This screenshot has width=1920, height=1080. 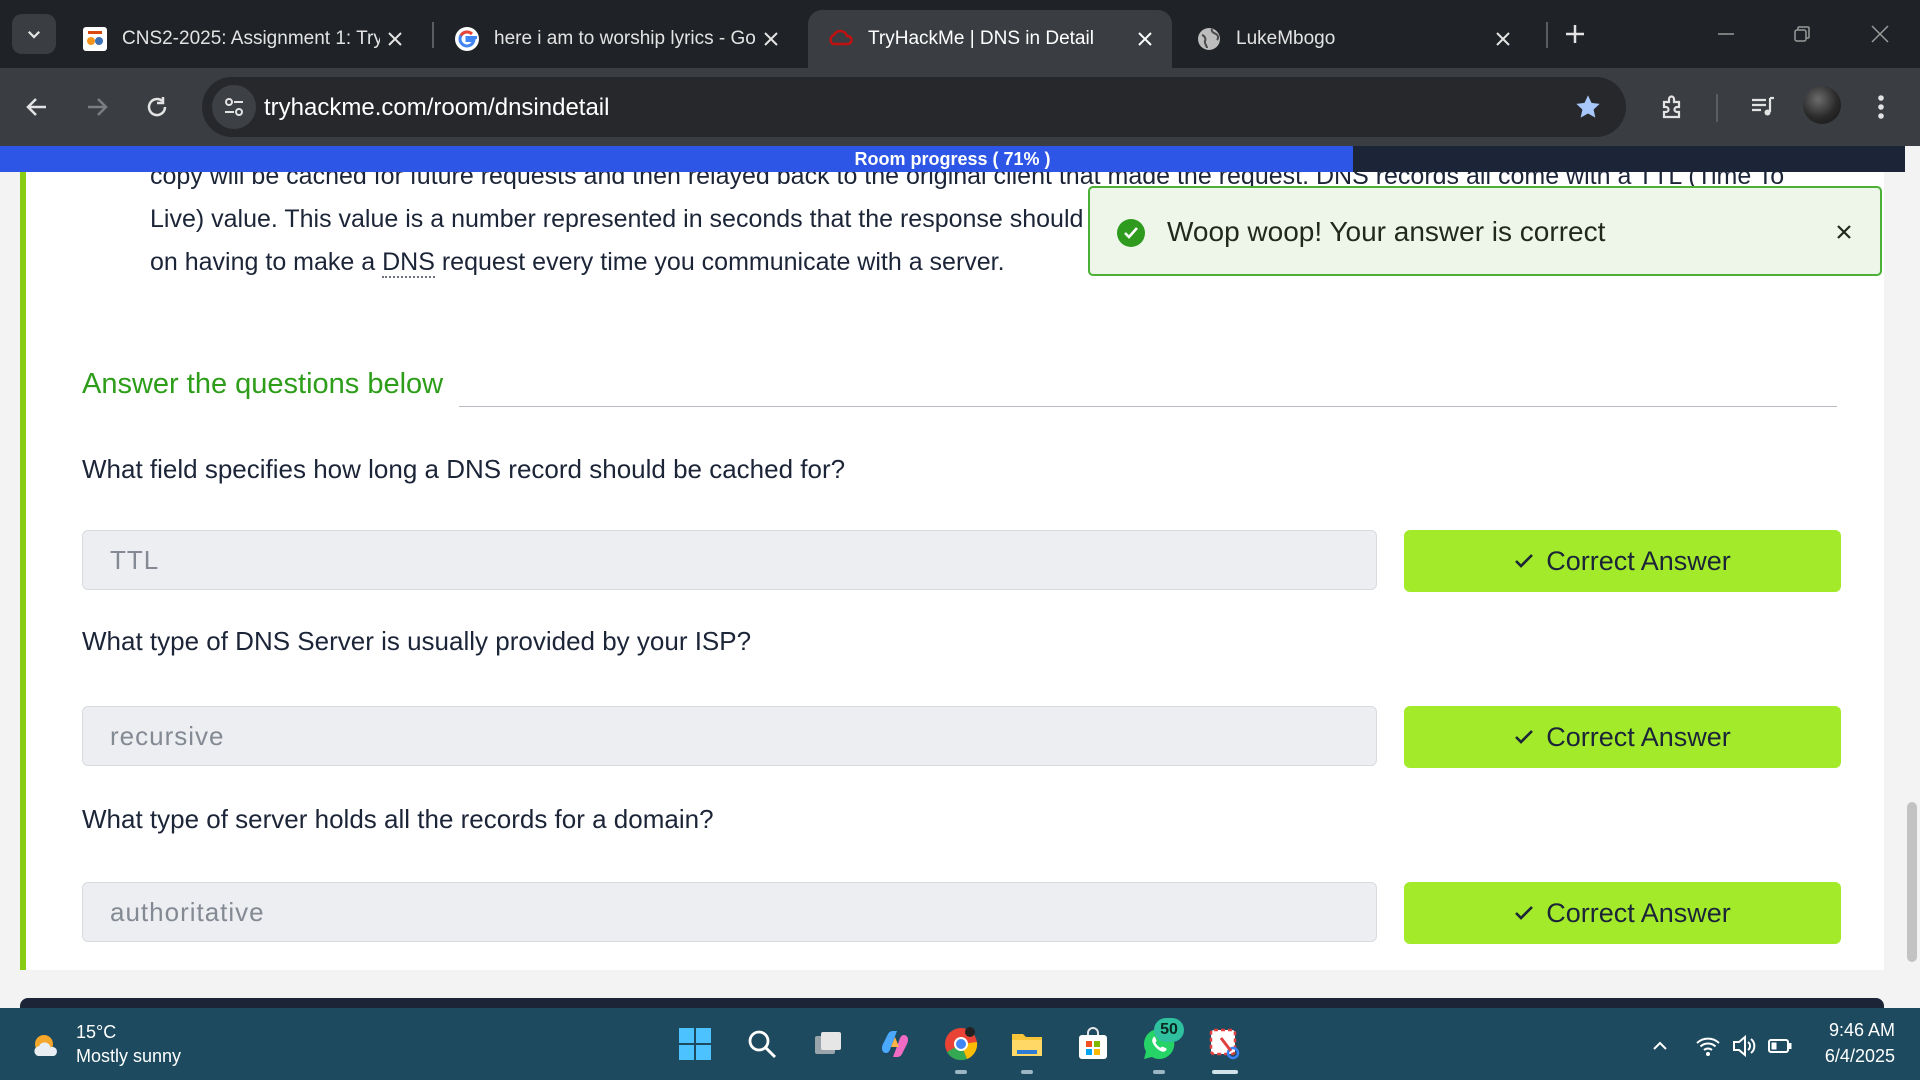 I want to click on task-view-icon, so click(x=828, y=1043).